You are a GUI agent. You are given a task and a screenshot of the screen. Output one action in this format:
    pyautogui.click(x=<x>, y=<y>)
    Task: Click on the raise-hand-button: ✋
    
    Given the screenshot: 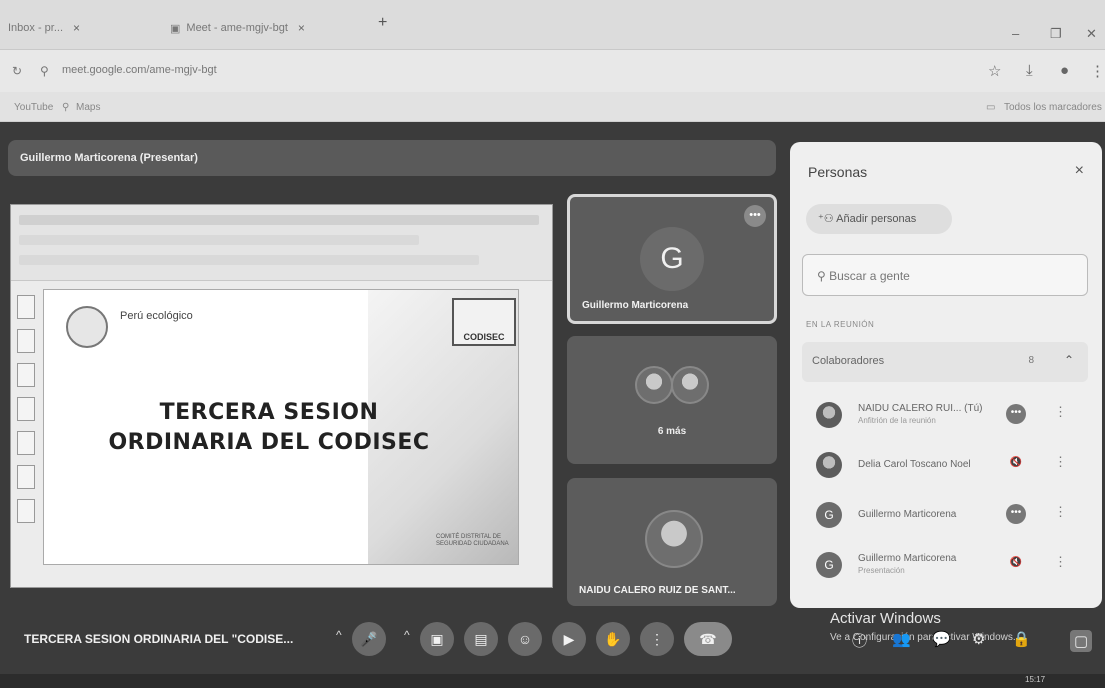 What is the action you would take?
    pyautogui.click(x=613, y=639)
    